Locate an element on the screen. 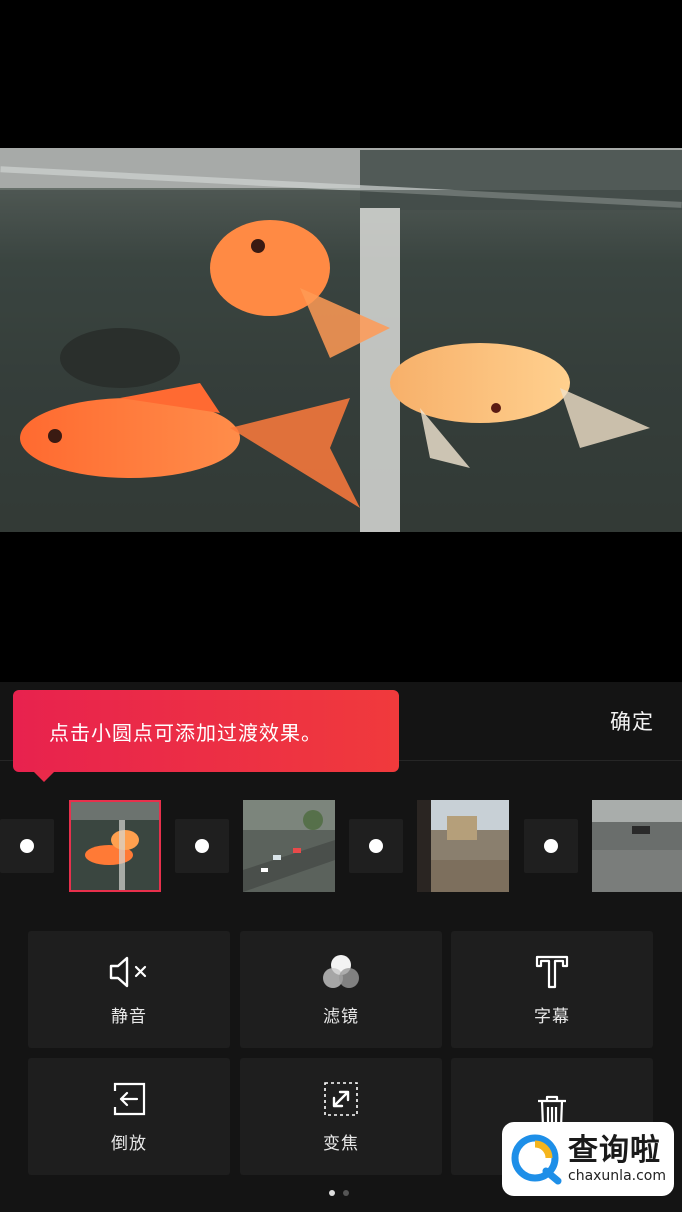  page-dot-active is located at coordinates (332, 1193).